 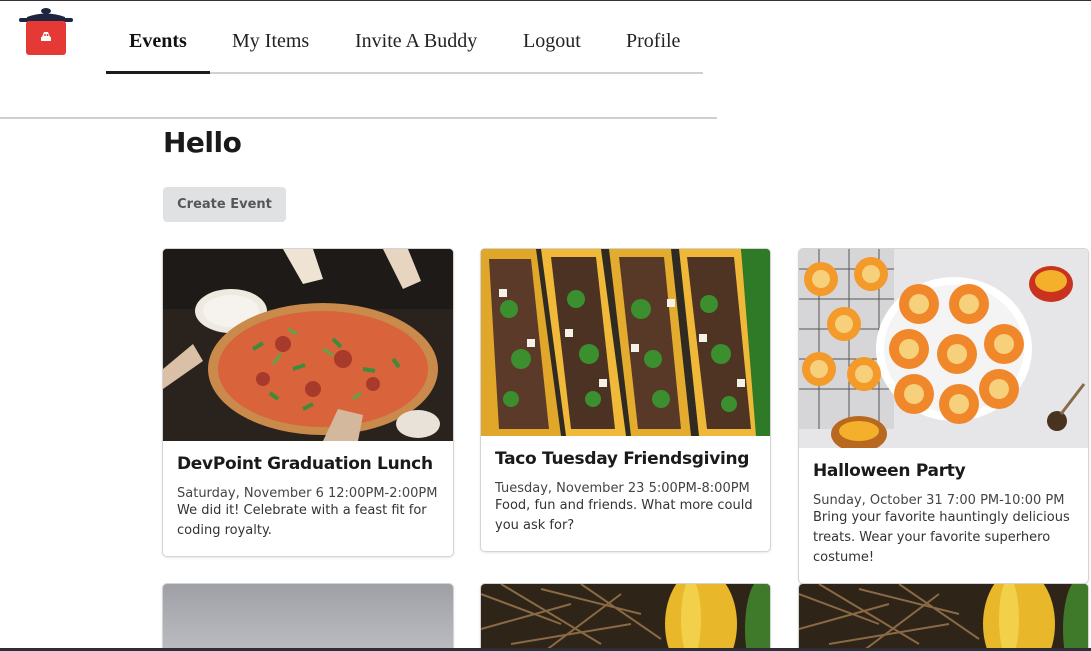 I want to click on event-image-pizza, so click(x=308, y=345).